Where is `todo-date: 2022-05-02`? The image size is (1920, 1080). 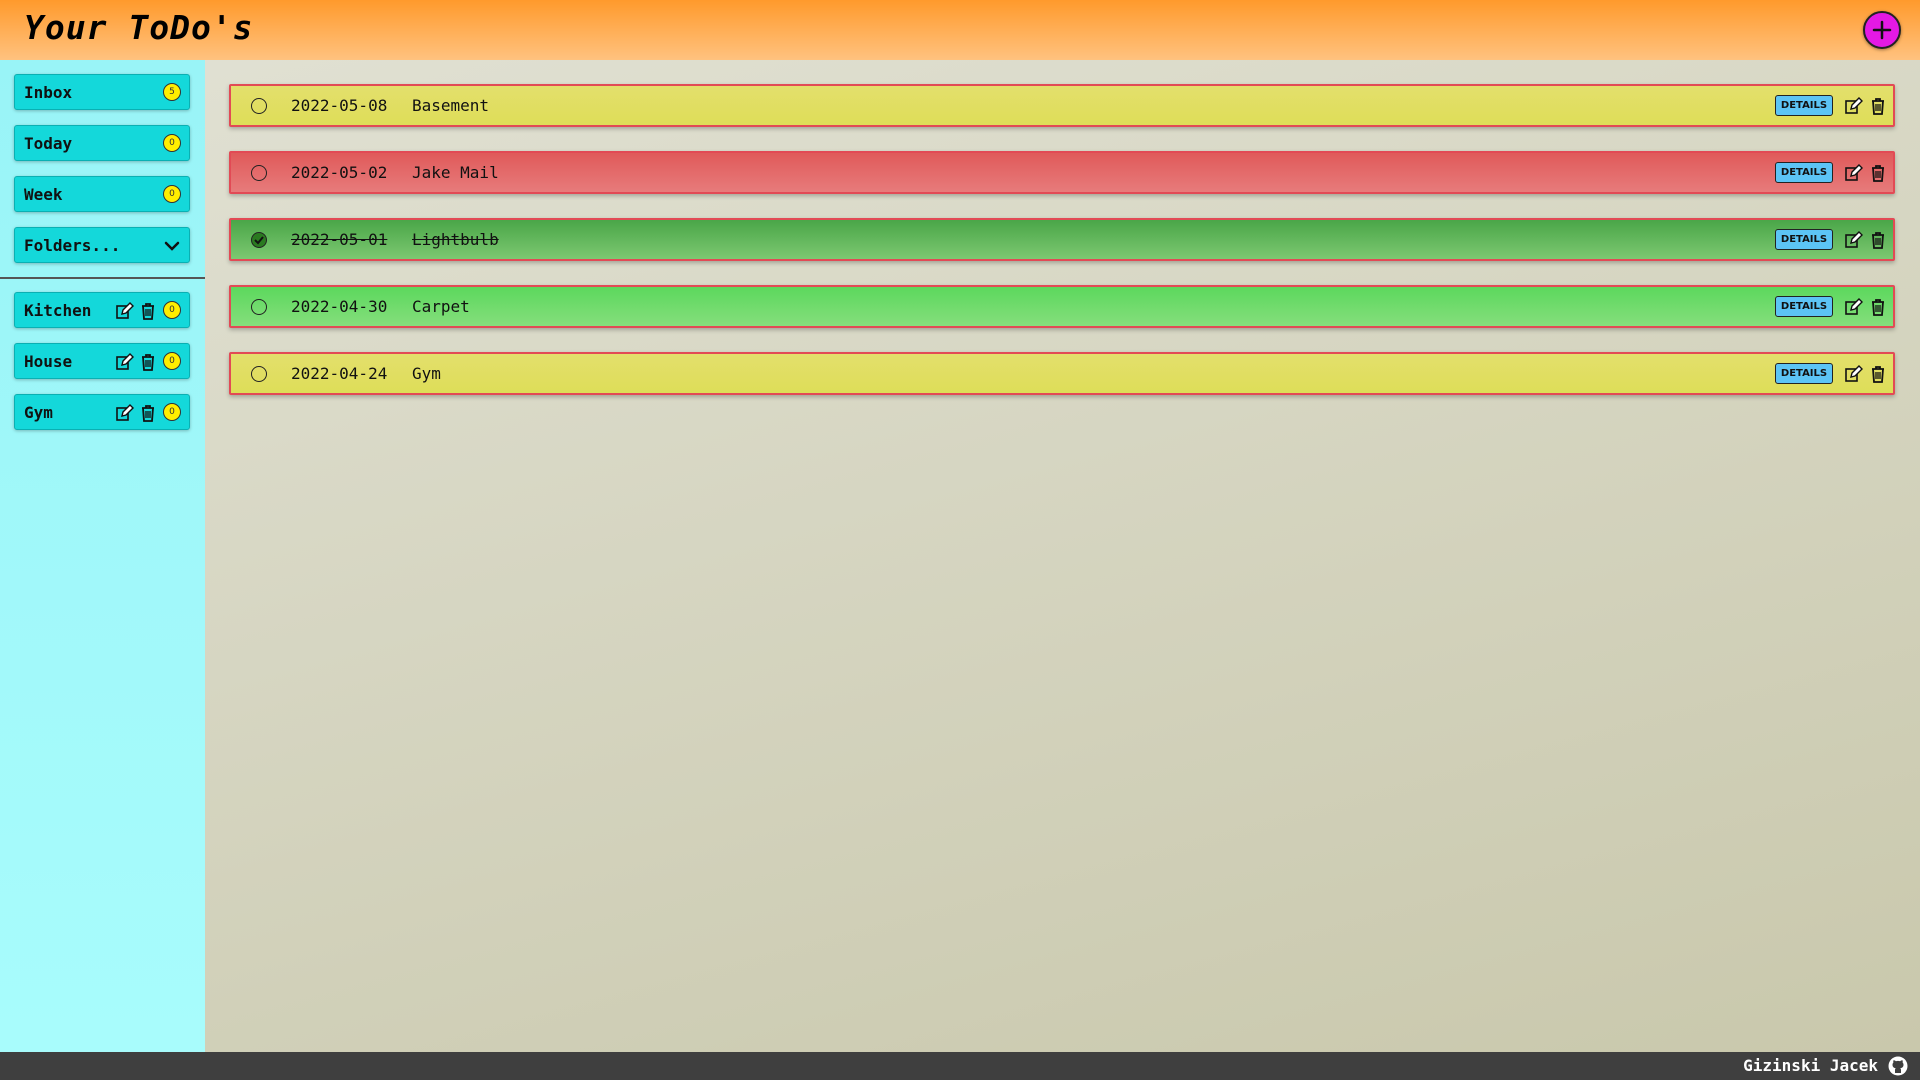 todo-date: 2022-05-02 is located at coordinates (339, 172).